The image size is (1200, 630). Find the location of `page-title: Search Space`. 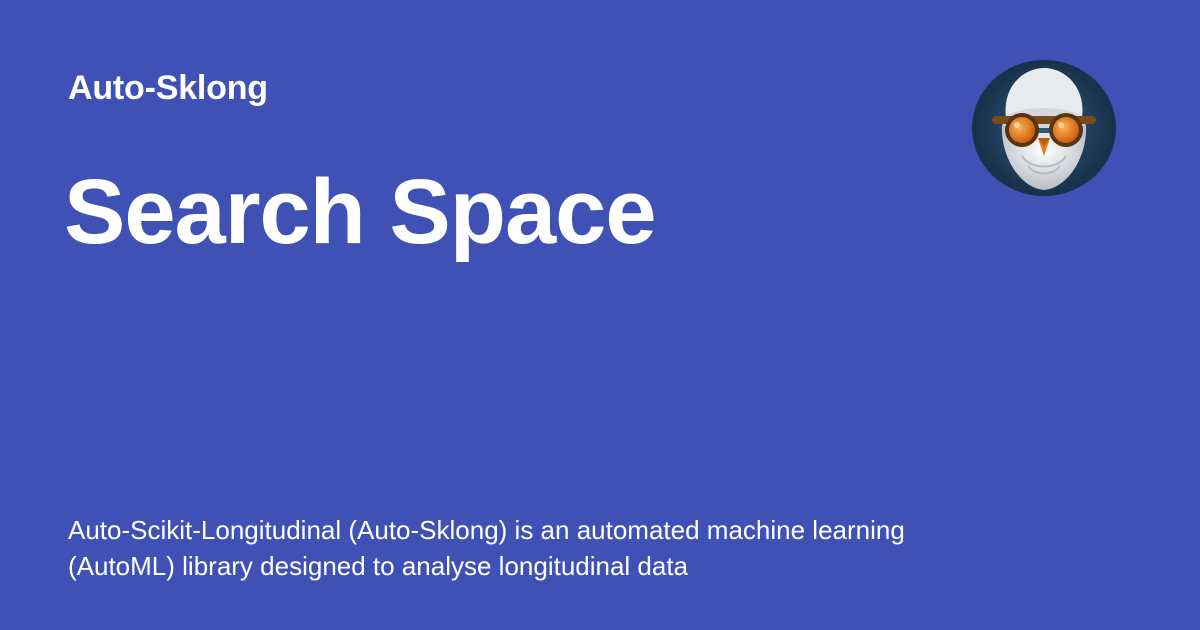

page-title: Search Space is located at coordinates (360, 212).